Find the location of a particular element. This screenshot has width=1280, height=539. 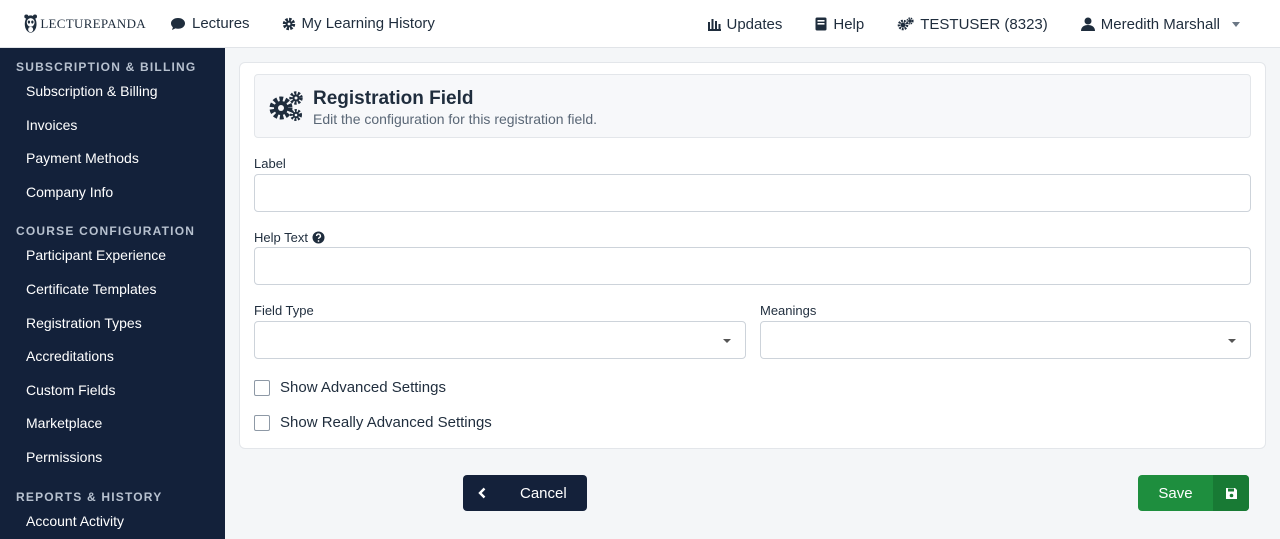

question-circle-icon is located at coordinates (318, 237).